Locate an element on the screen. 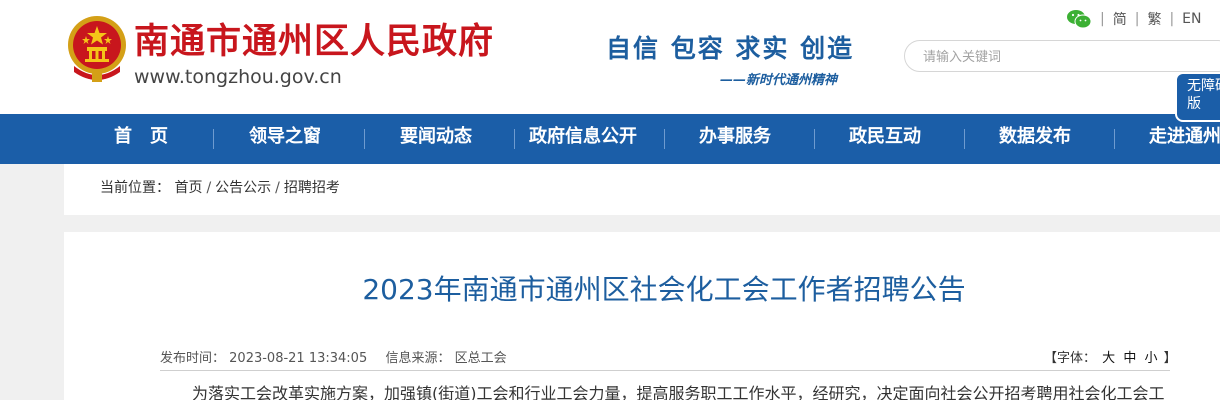 The width and height of the screenshot is (1220, 400). article-meta: 发布时间： 2023-08-21 13:34:05 信息来源： 区总工会 is located at coordinates (333, 359).